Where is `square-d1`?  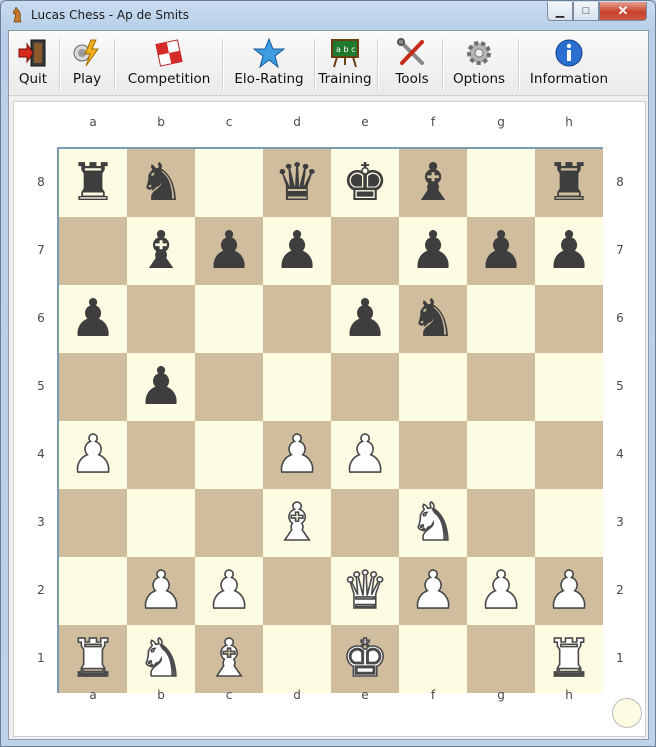 square-d1 is located at coordinates (297, 659).